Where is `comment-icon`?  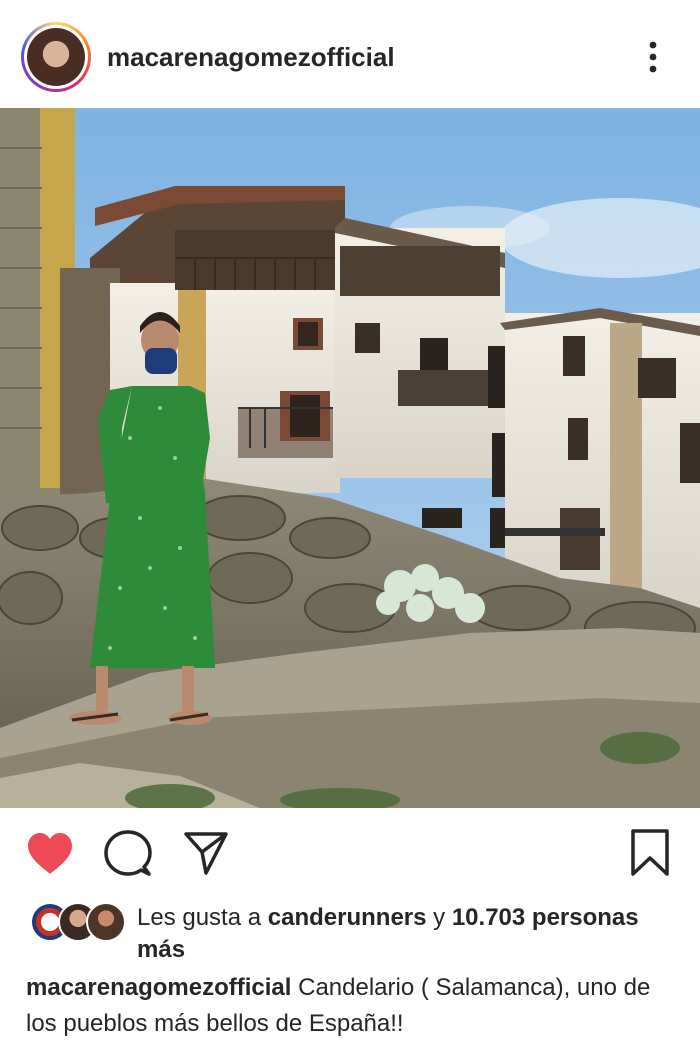
comment-icon is located at coordinates (128, 854).